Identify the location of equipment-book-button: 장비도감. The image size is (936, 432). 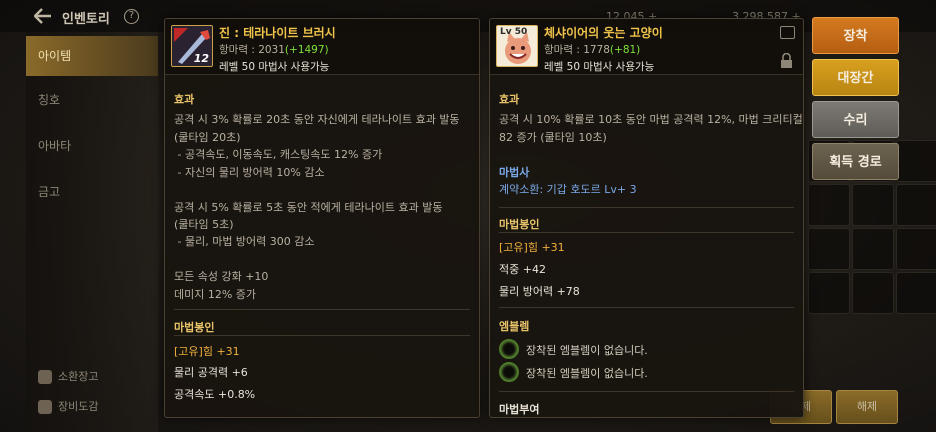
(68, 406).